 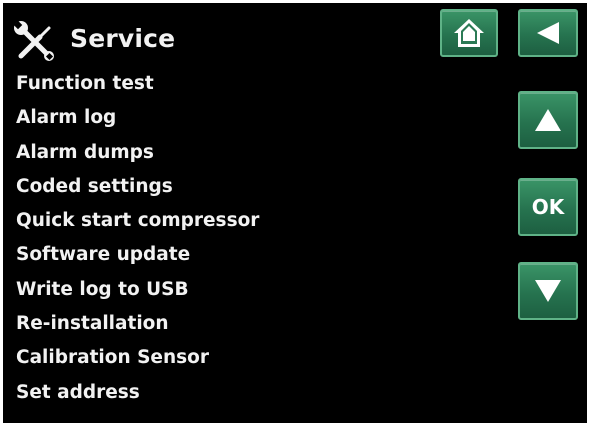 What do you see at coordinates (137, 393) in the screenshot?
I see `menu-item-set-address: Set address` at bounding box center [137, 393].